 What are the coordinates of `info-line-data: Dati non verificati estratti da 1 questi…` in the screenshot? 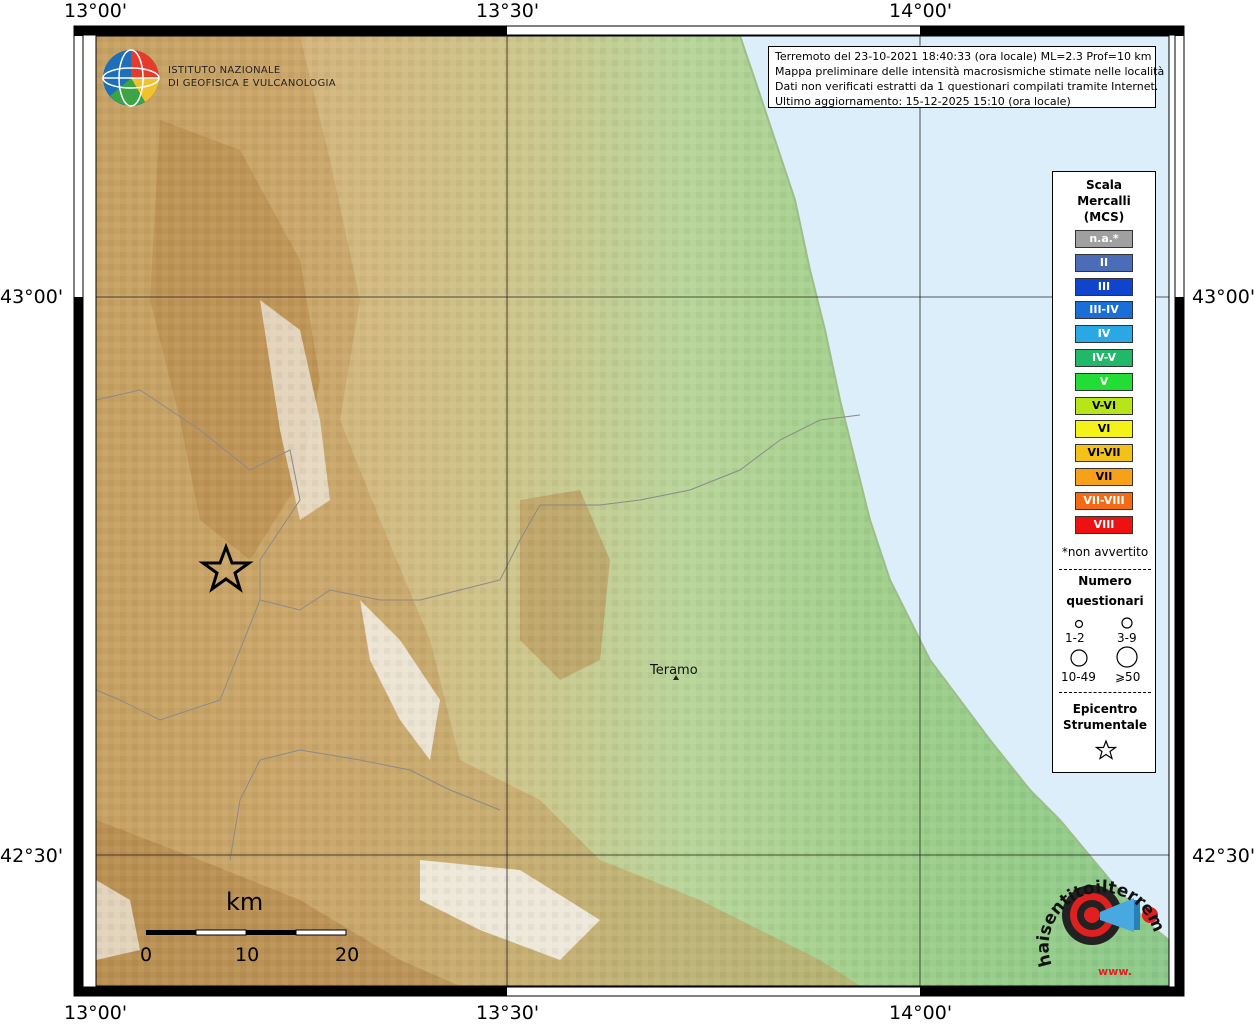 It's located at (967, 86).